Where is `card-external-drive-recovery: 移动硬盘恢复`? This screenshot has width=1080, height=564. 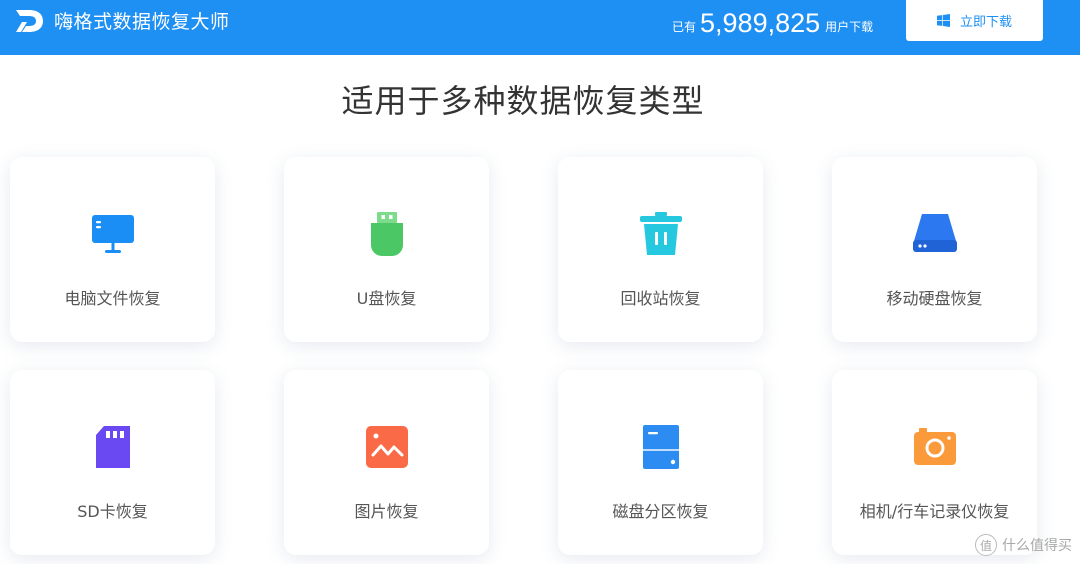
card-external-drive-recovery: 移动硬盘恢复 is located at coordinates (934, 249).